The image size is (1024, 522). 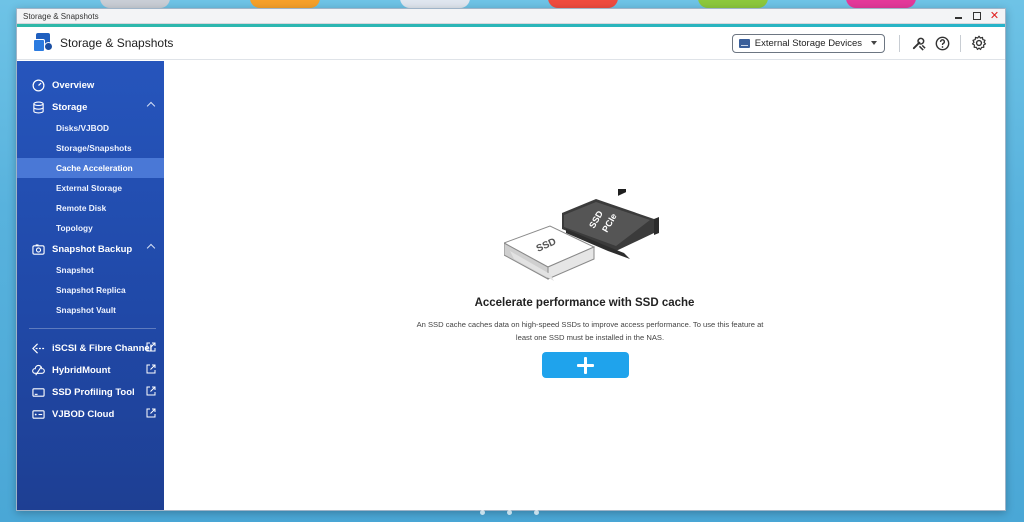 I want to click on empty-state-title: Accelerate performance with SSD cache, so click(x=584, y=303).